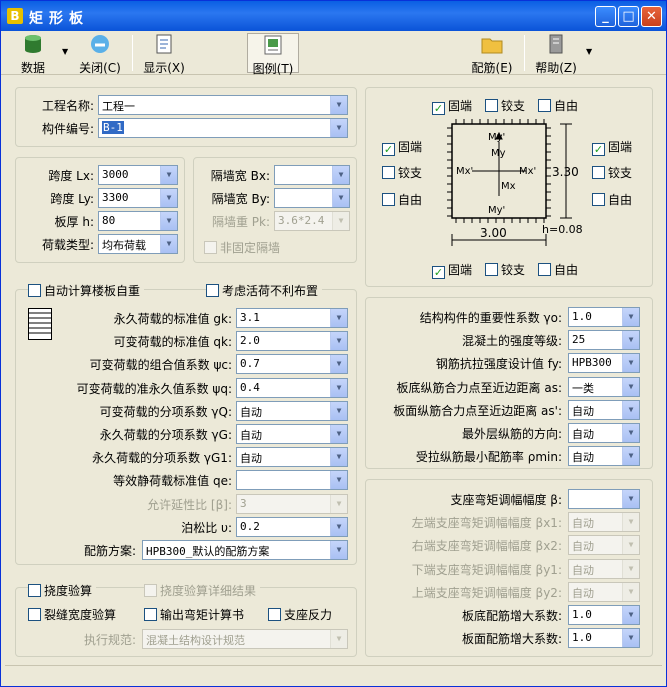 Image resolution: width=667 pixels, height=687 pixels. I want to click on right-free-radio: 自由, so click(612, 199).